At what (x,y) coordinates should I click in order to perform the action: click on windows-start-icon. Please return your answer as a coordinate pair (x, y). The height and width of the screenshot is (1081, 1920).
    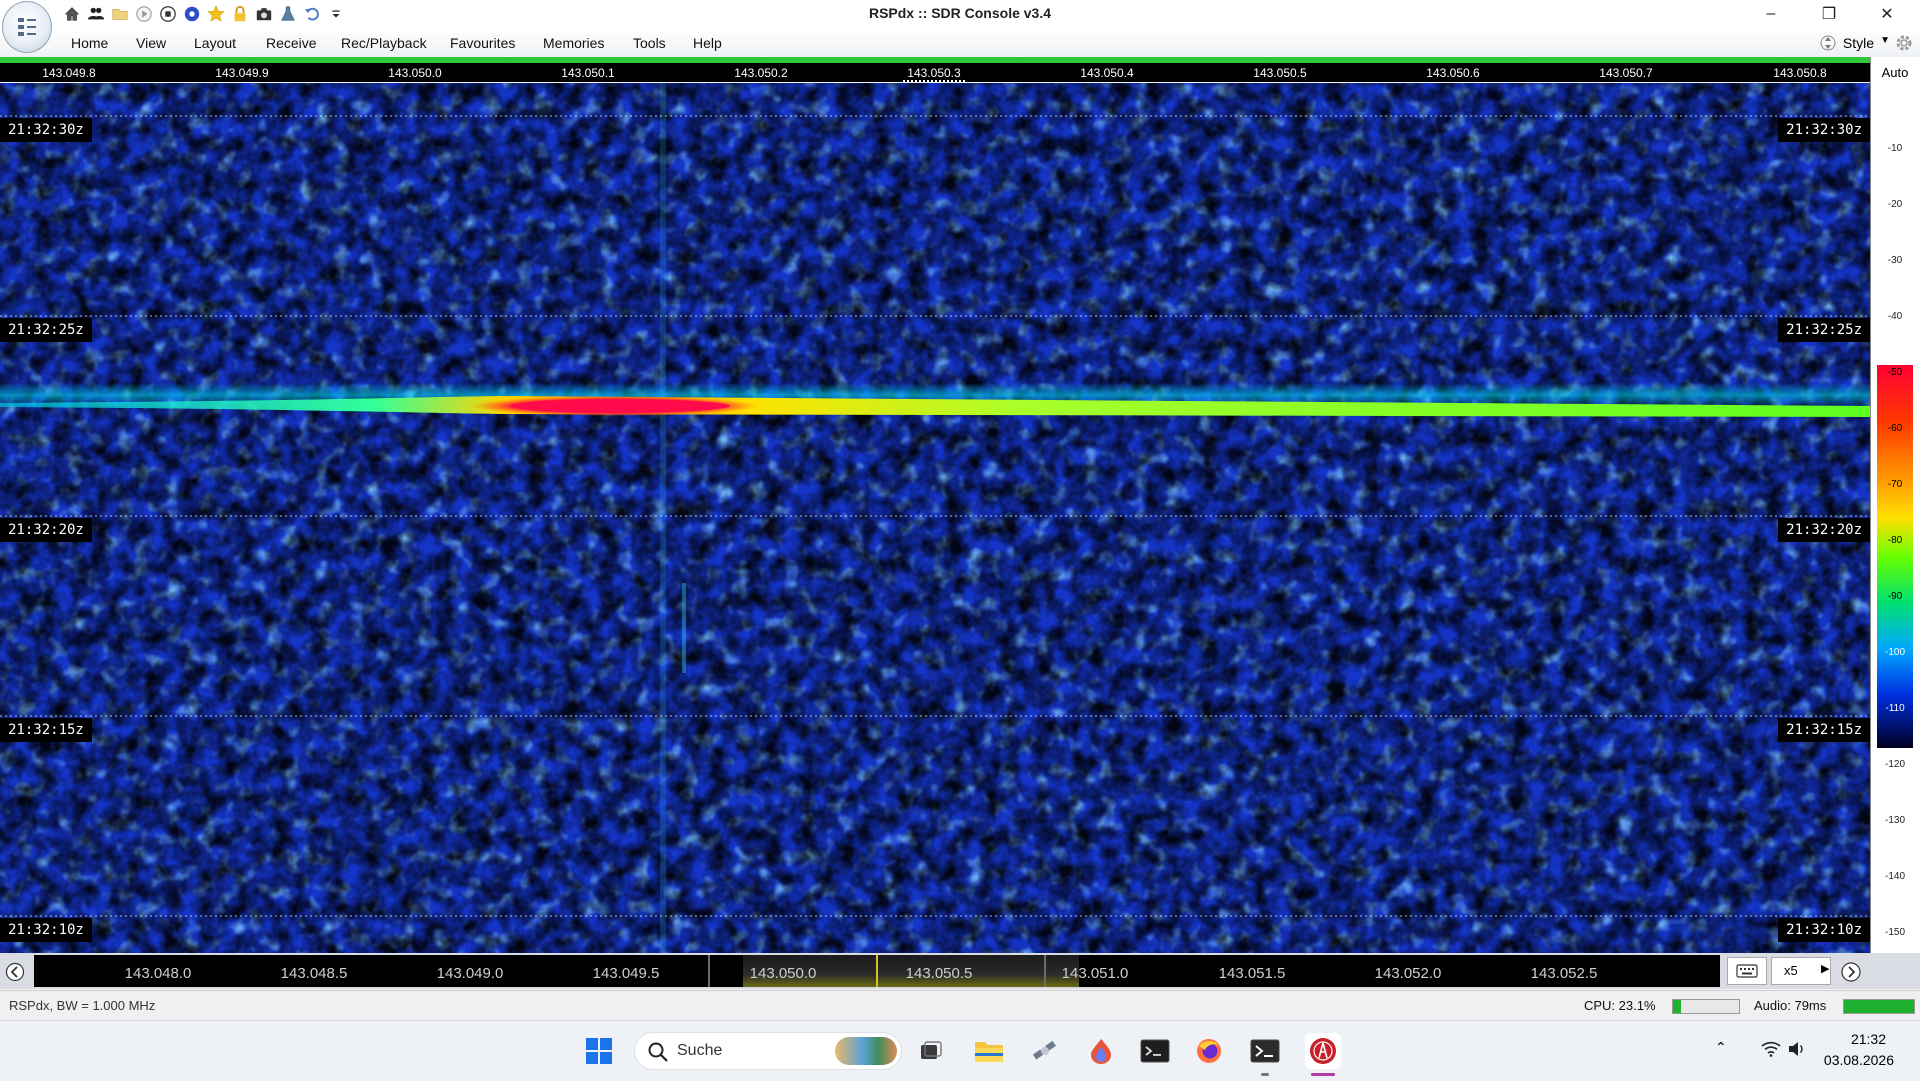
    Looking at the image, I should click on (599, 1051).